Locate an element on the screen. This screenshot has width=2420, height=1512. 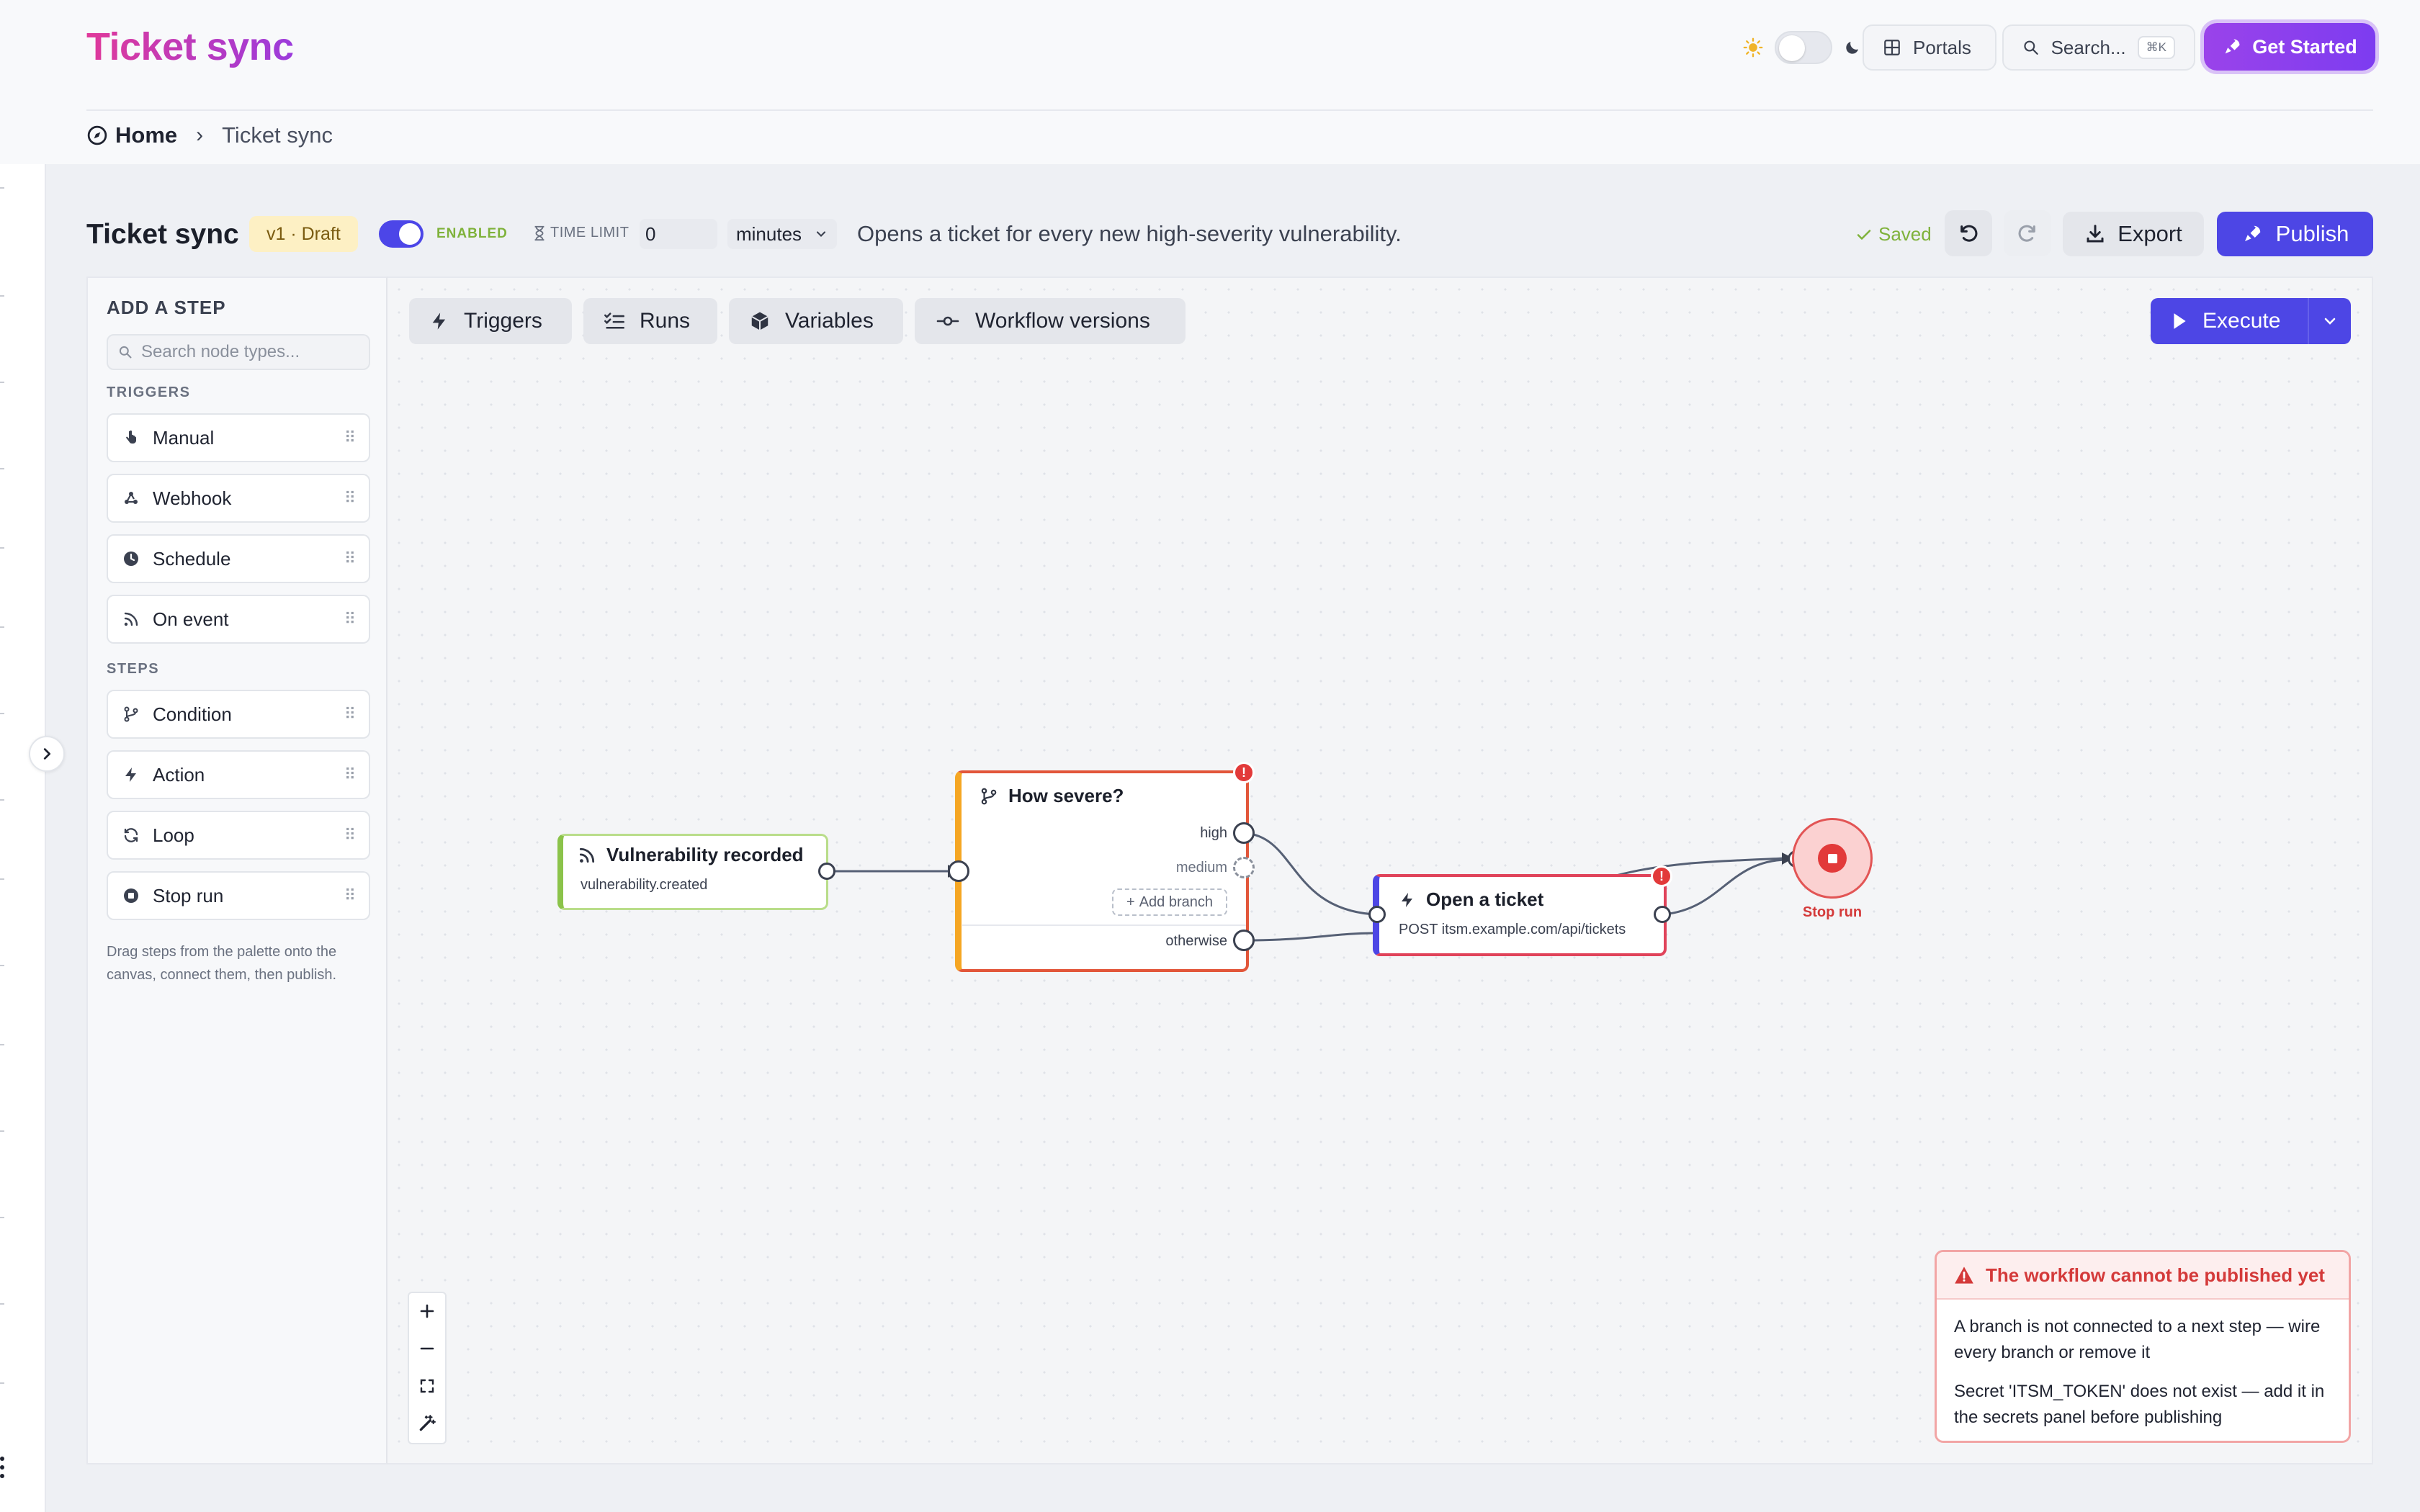
rss-icon is located at coordinates (587, 855).